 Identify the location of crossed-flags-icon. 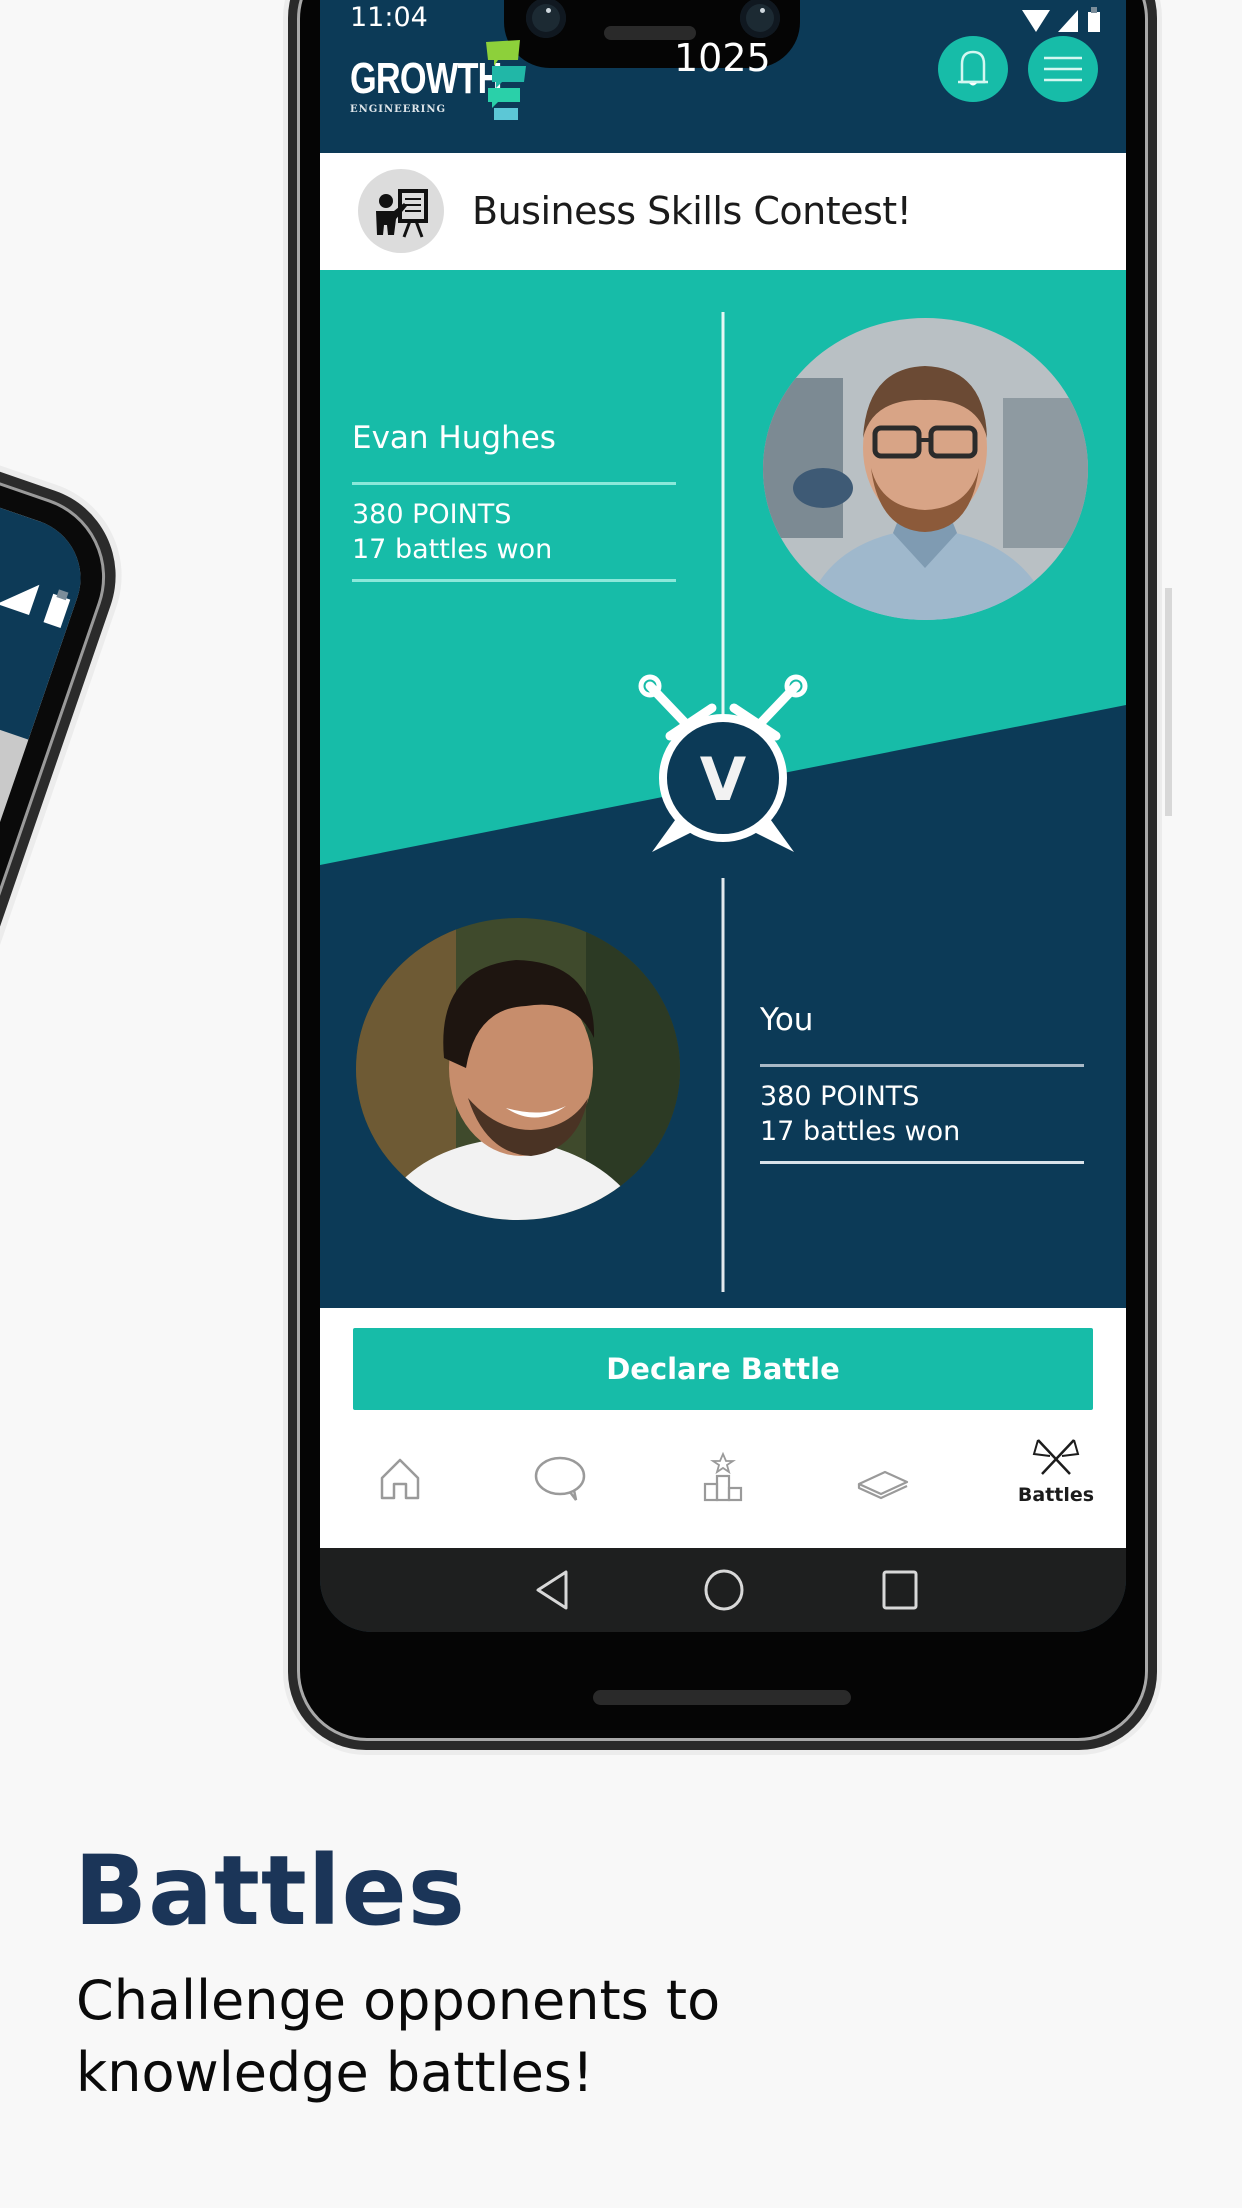
(1056, 1457).